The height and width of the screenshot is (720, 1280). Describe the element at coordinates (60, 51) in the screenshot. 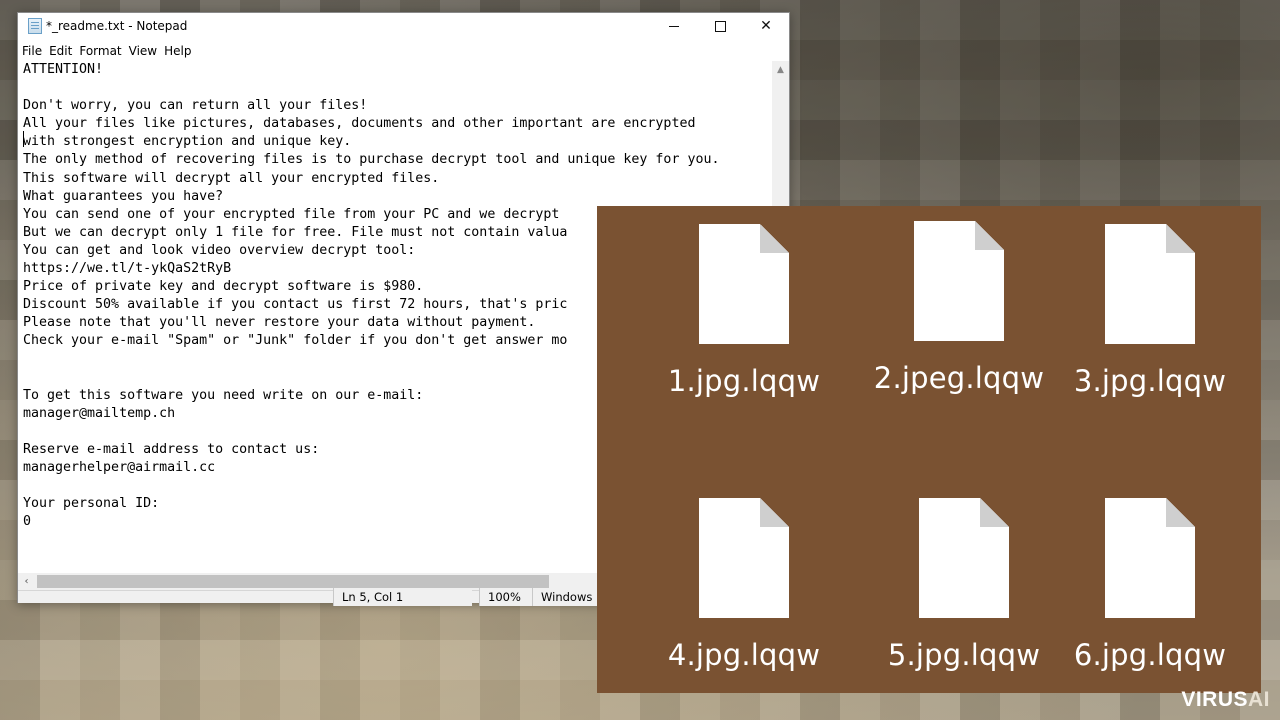

I see `menu-edit: Edit` at that location.